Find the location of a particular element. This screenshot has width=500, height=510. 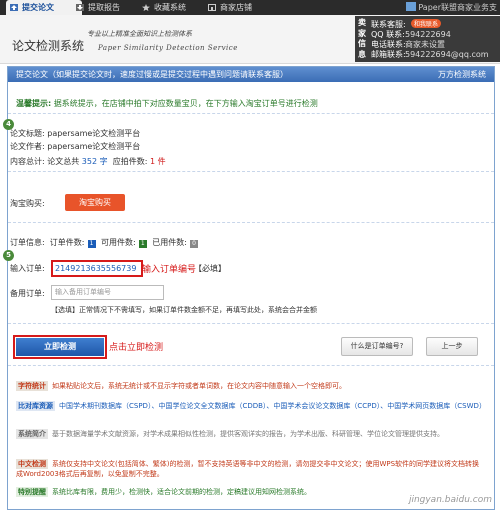

tab-label: 提取报告 is located at coordinates (104, 7).